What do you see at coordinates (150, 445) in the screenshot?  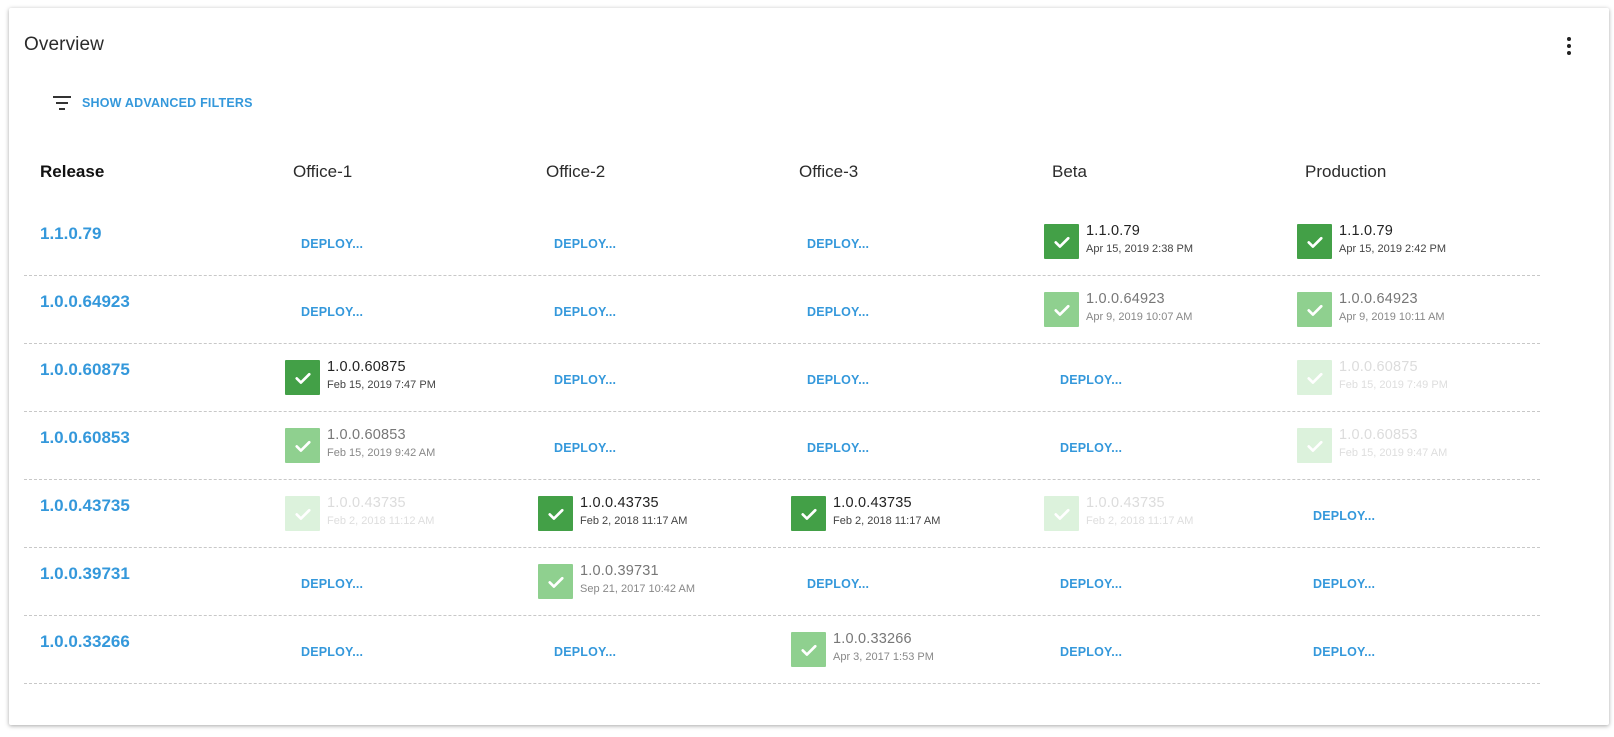 I see `release-link: 1.0.0.60853` at bounding box center [150, 445].